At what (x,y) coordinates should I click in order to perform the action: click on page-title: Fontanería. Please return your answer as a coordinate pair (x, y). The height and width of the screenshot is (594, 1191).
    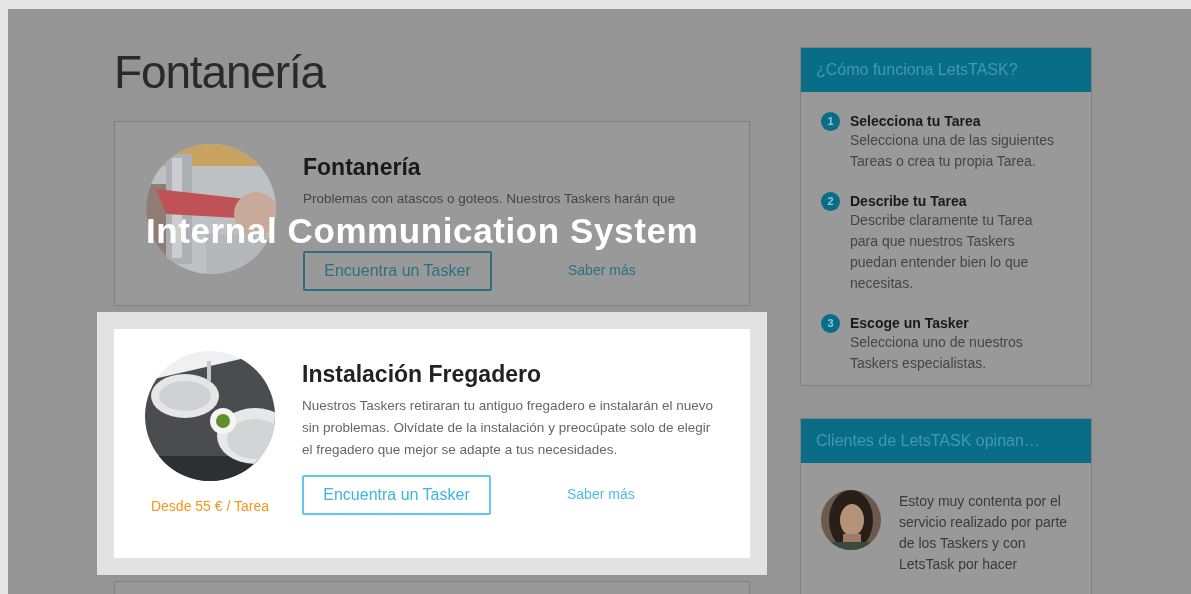
    Looking at the image, I should click on (220, 72).